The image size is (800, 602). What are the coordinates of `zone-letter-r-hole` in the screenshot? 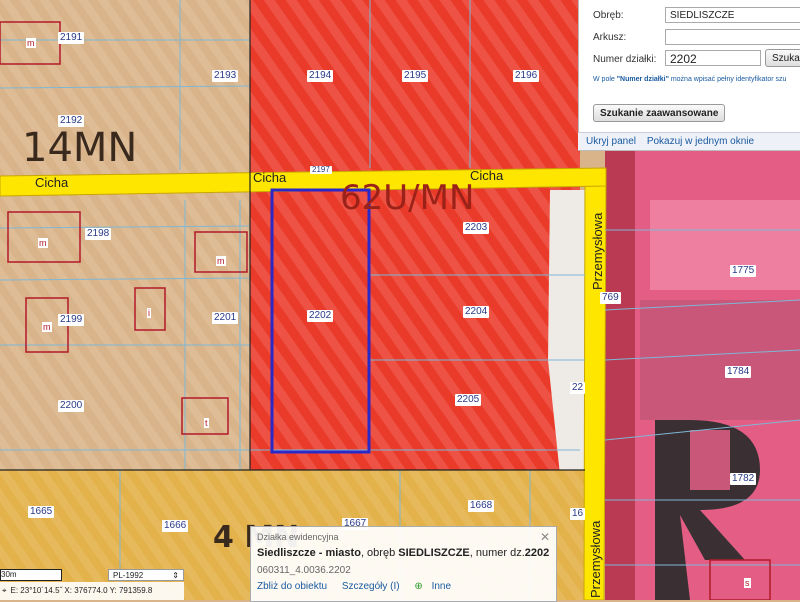 It's located at (710, 460).